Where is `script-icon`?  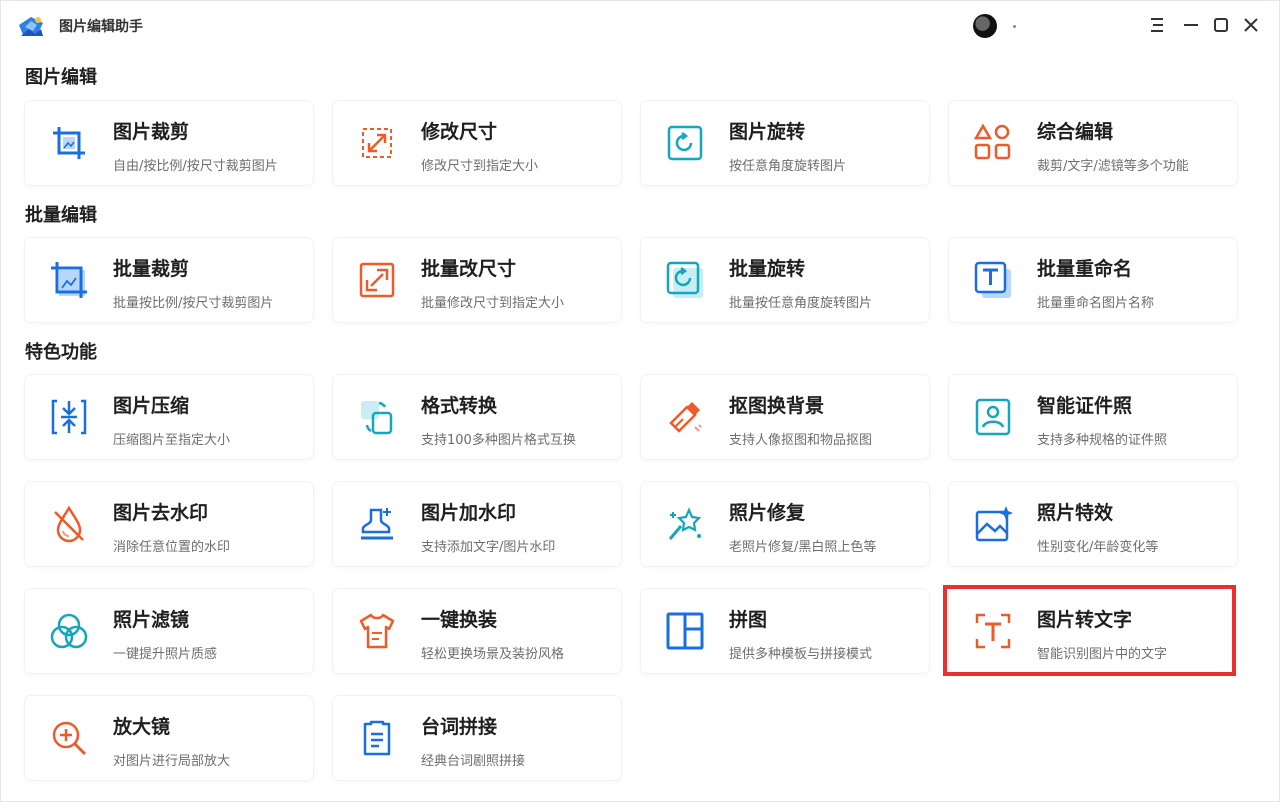 script-icon is located at coordinates (377, 738).